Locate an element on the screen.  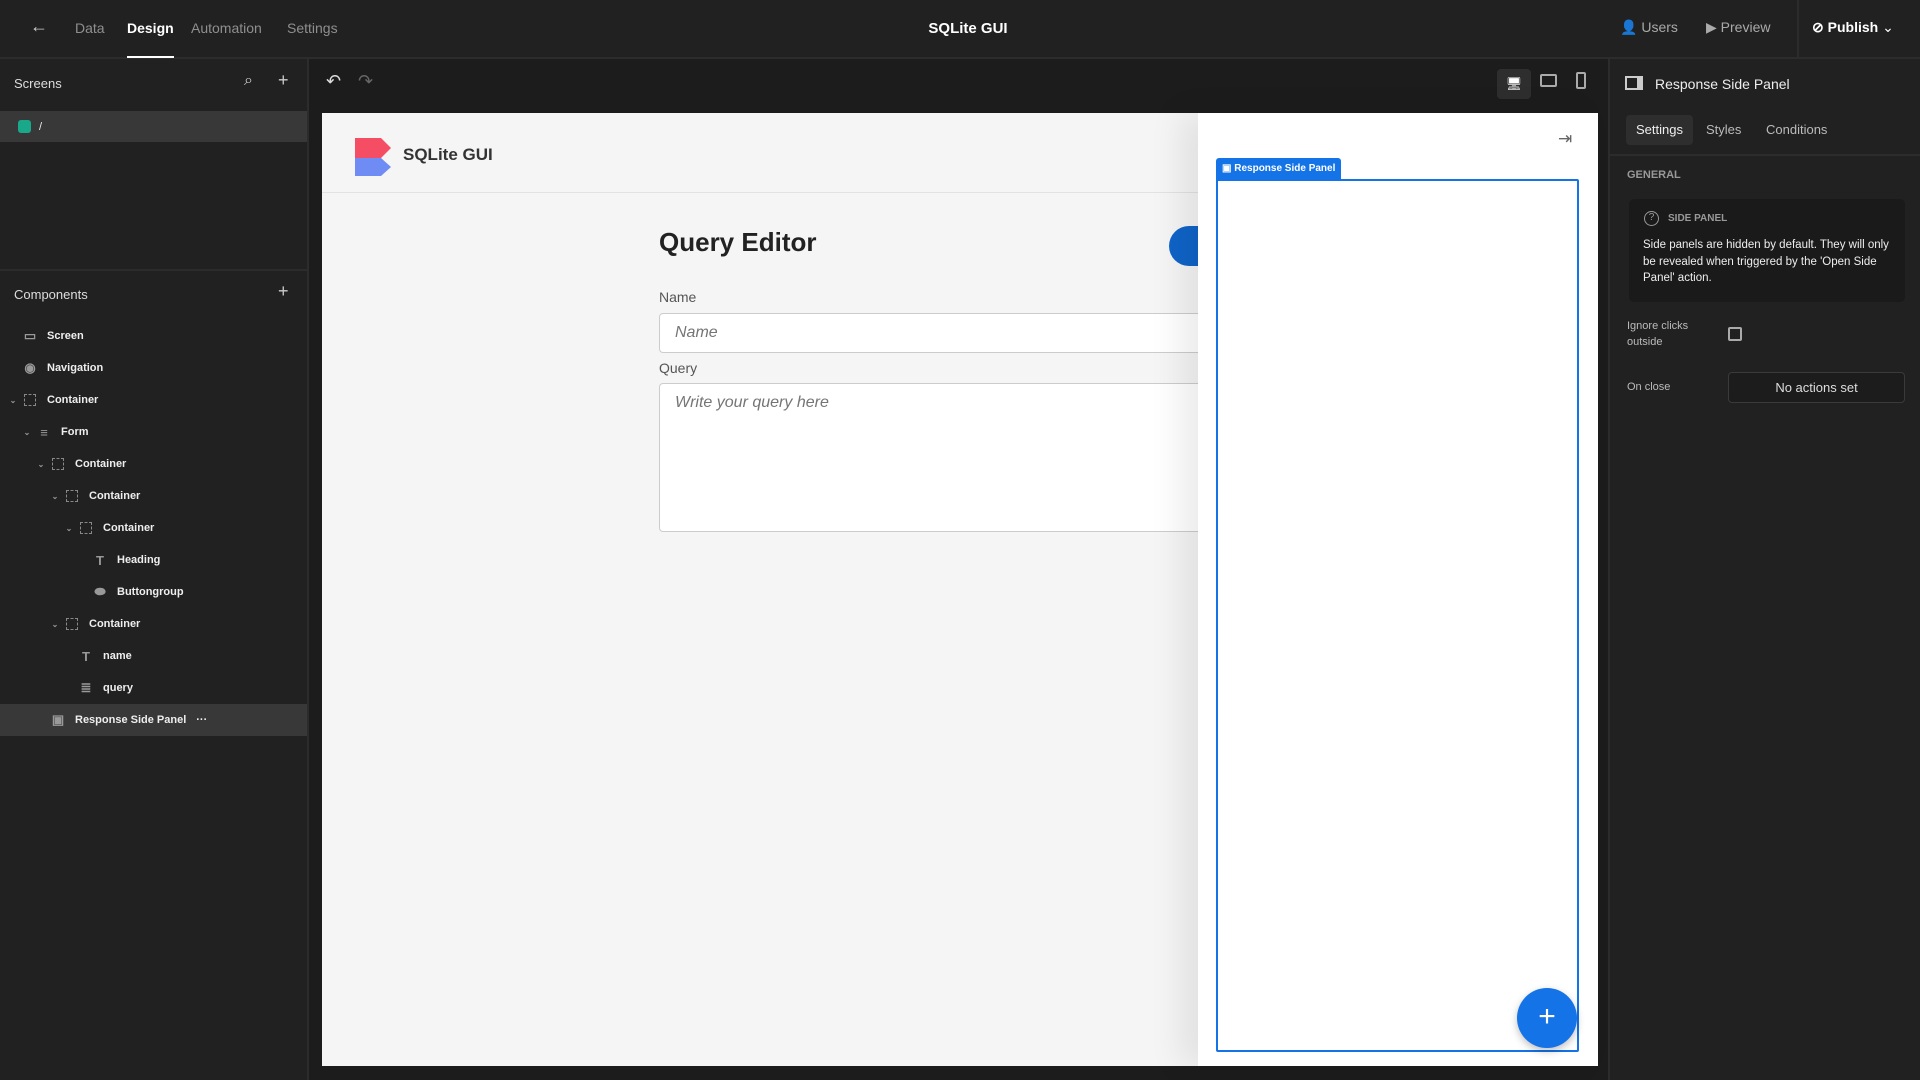
app-brand: SQLite GUI is located at coordinates (448, 154).